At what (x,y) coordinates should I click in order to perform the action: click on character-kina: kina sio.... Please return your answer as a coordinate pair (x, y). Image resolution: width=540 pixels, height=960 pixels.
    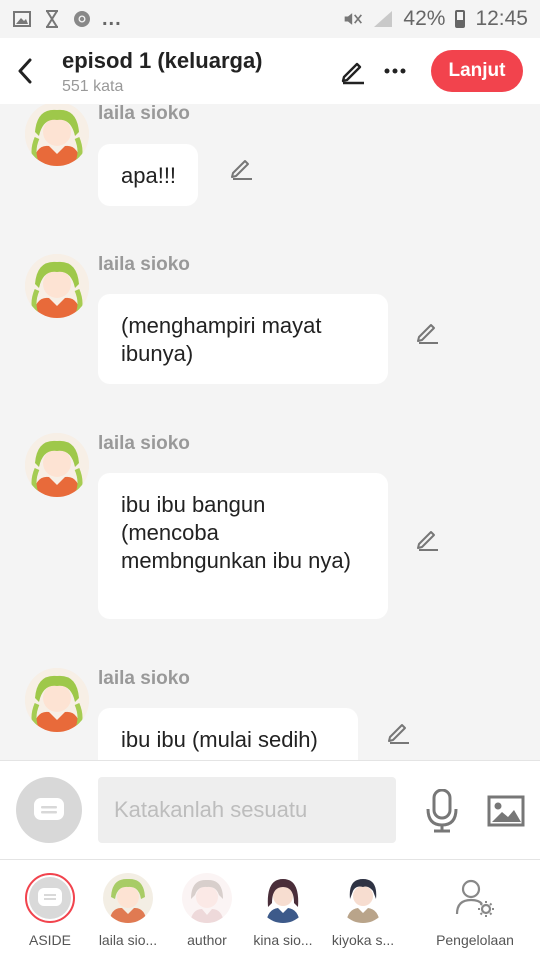
    Looking at the image, I should click on (283, 910).